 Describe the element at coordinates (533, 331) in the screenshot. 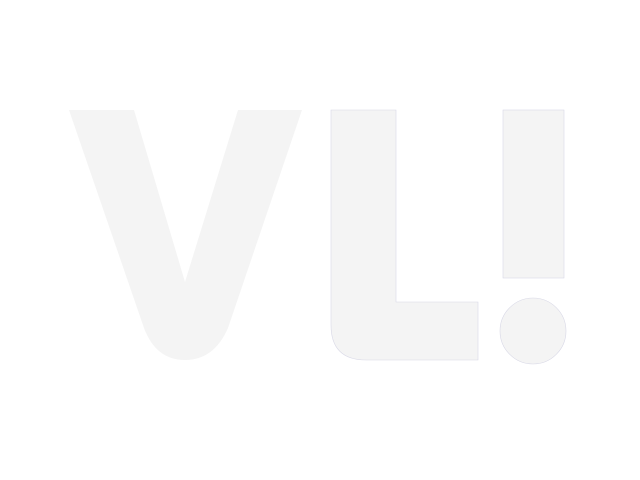

I see `exclamation-dot-shape` at that location.